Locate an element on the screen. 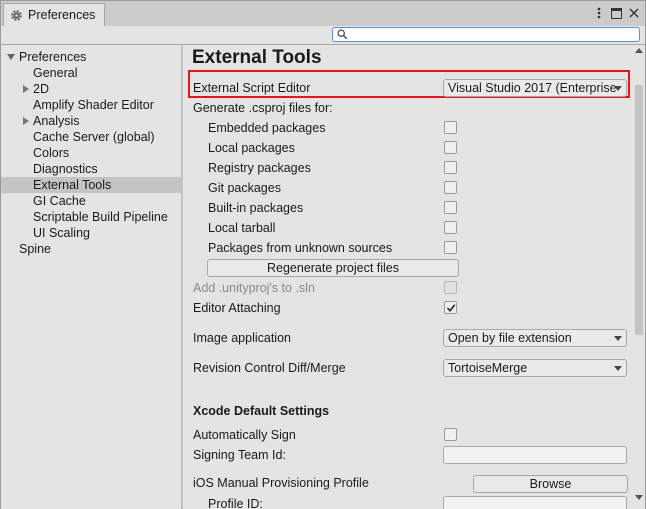 This screenshot has height=509, width=646. search-input is located at coordinates (486, 34).